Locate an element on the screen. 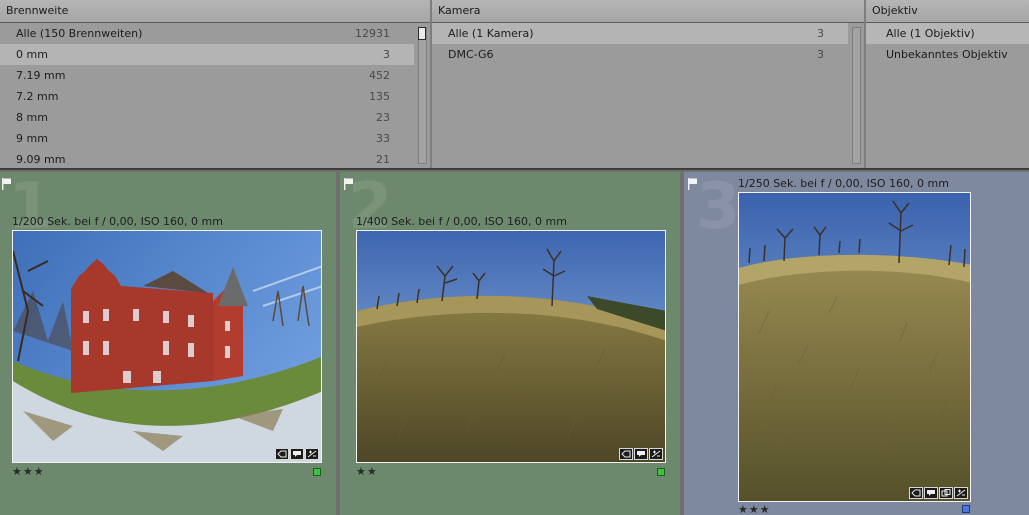 The width and height of the screenshot is (1029, 515). thumbnail-metadata: 1/250 Sek. bei f / 0,00, ISO 160, 0 mm is located at coordinates (843, 183).